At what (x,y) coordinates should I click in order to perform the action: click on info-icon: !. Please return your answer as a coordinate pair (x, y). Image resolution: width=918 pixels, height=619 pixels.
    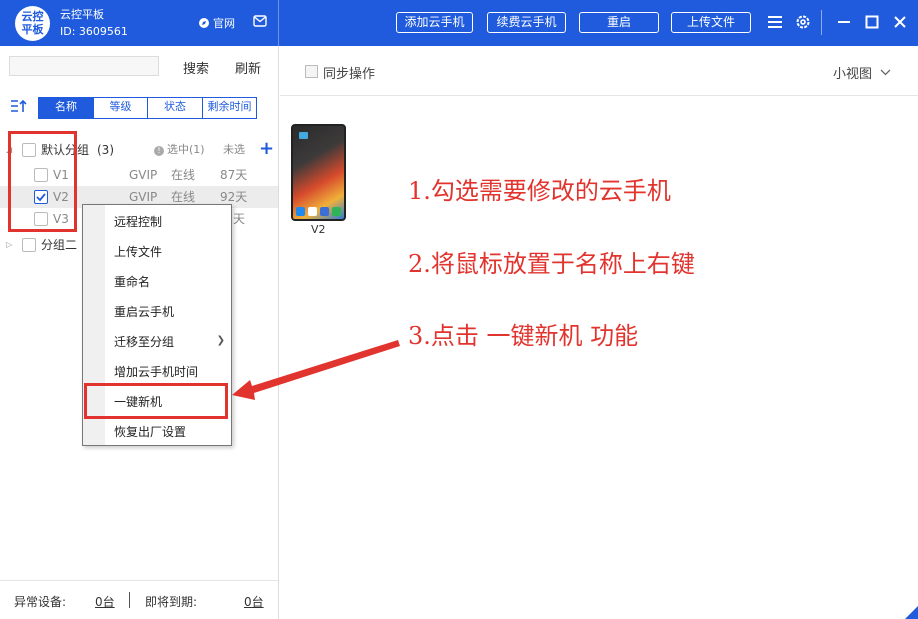
    Looking at the image, I should click on (159, 151).